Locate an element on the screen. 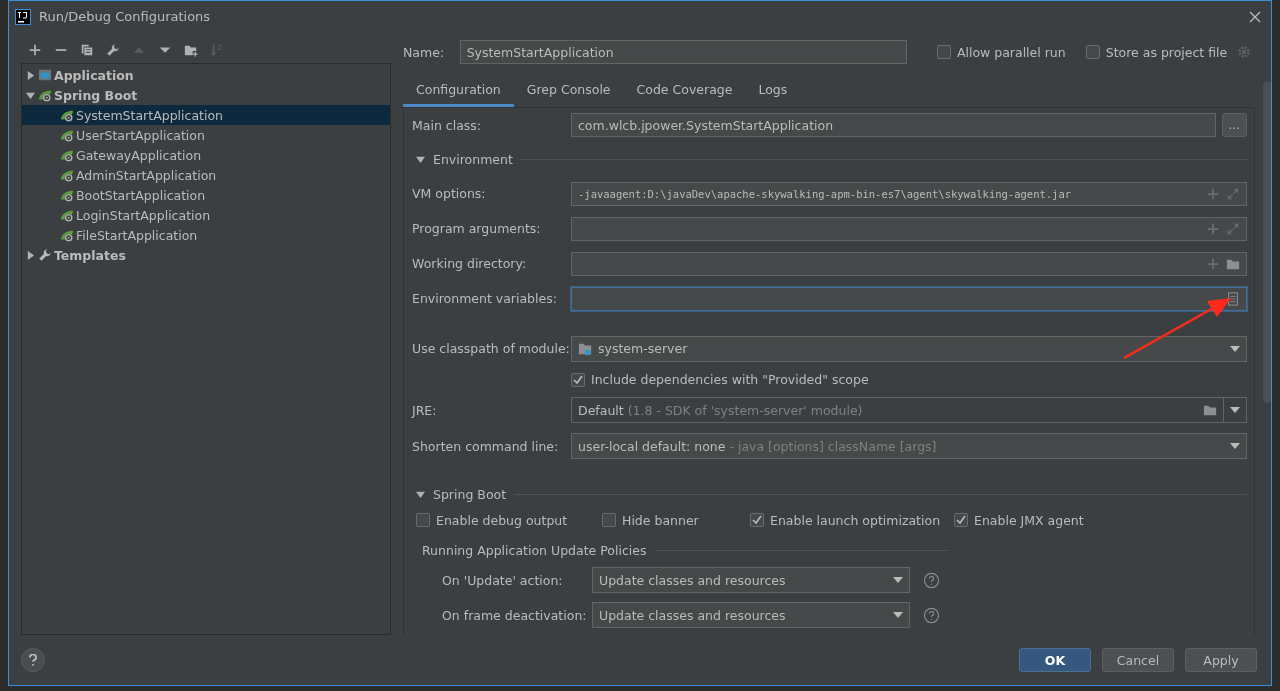 This screenshot has width=1280, height=691. help-button is located at coordinates (33, 660).